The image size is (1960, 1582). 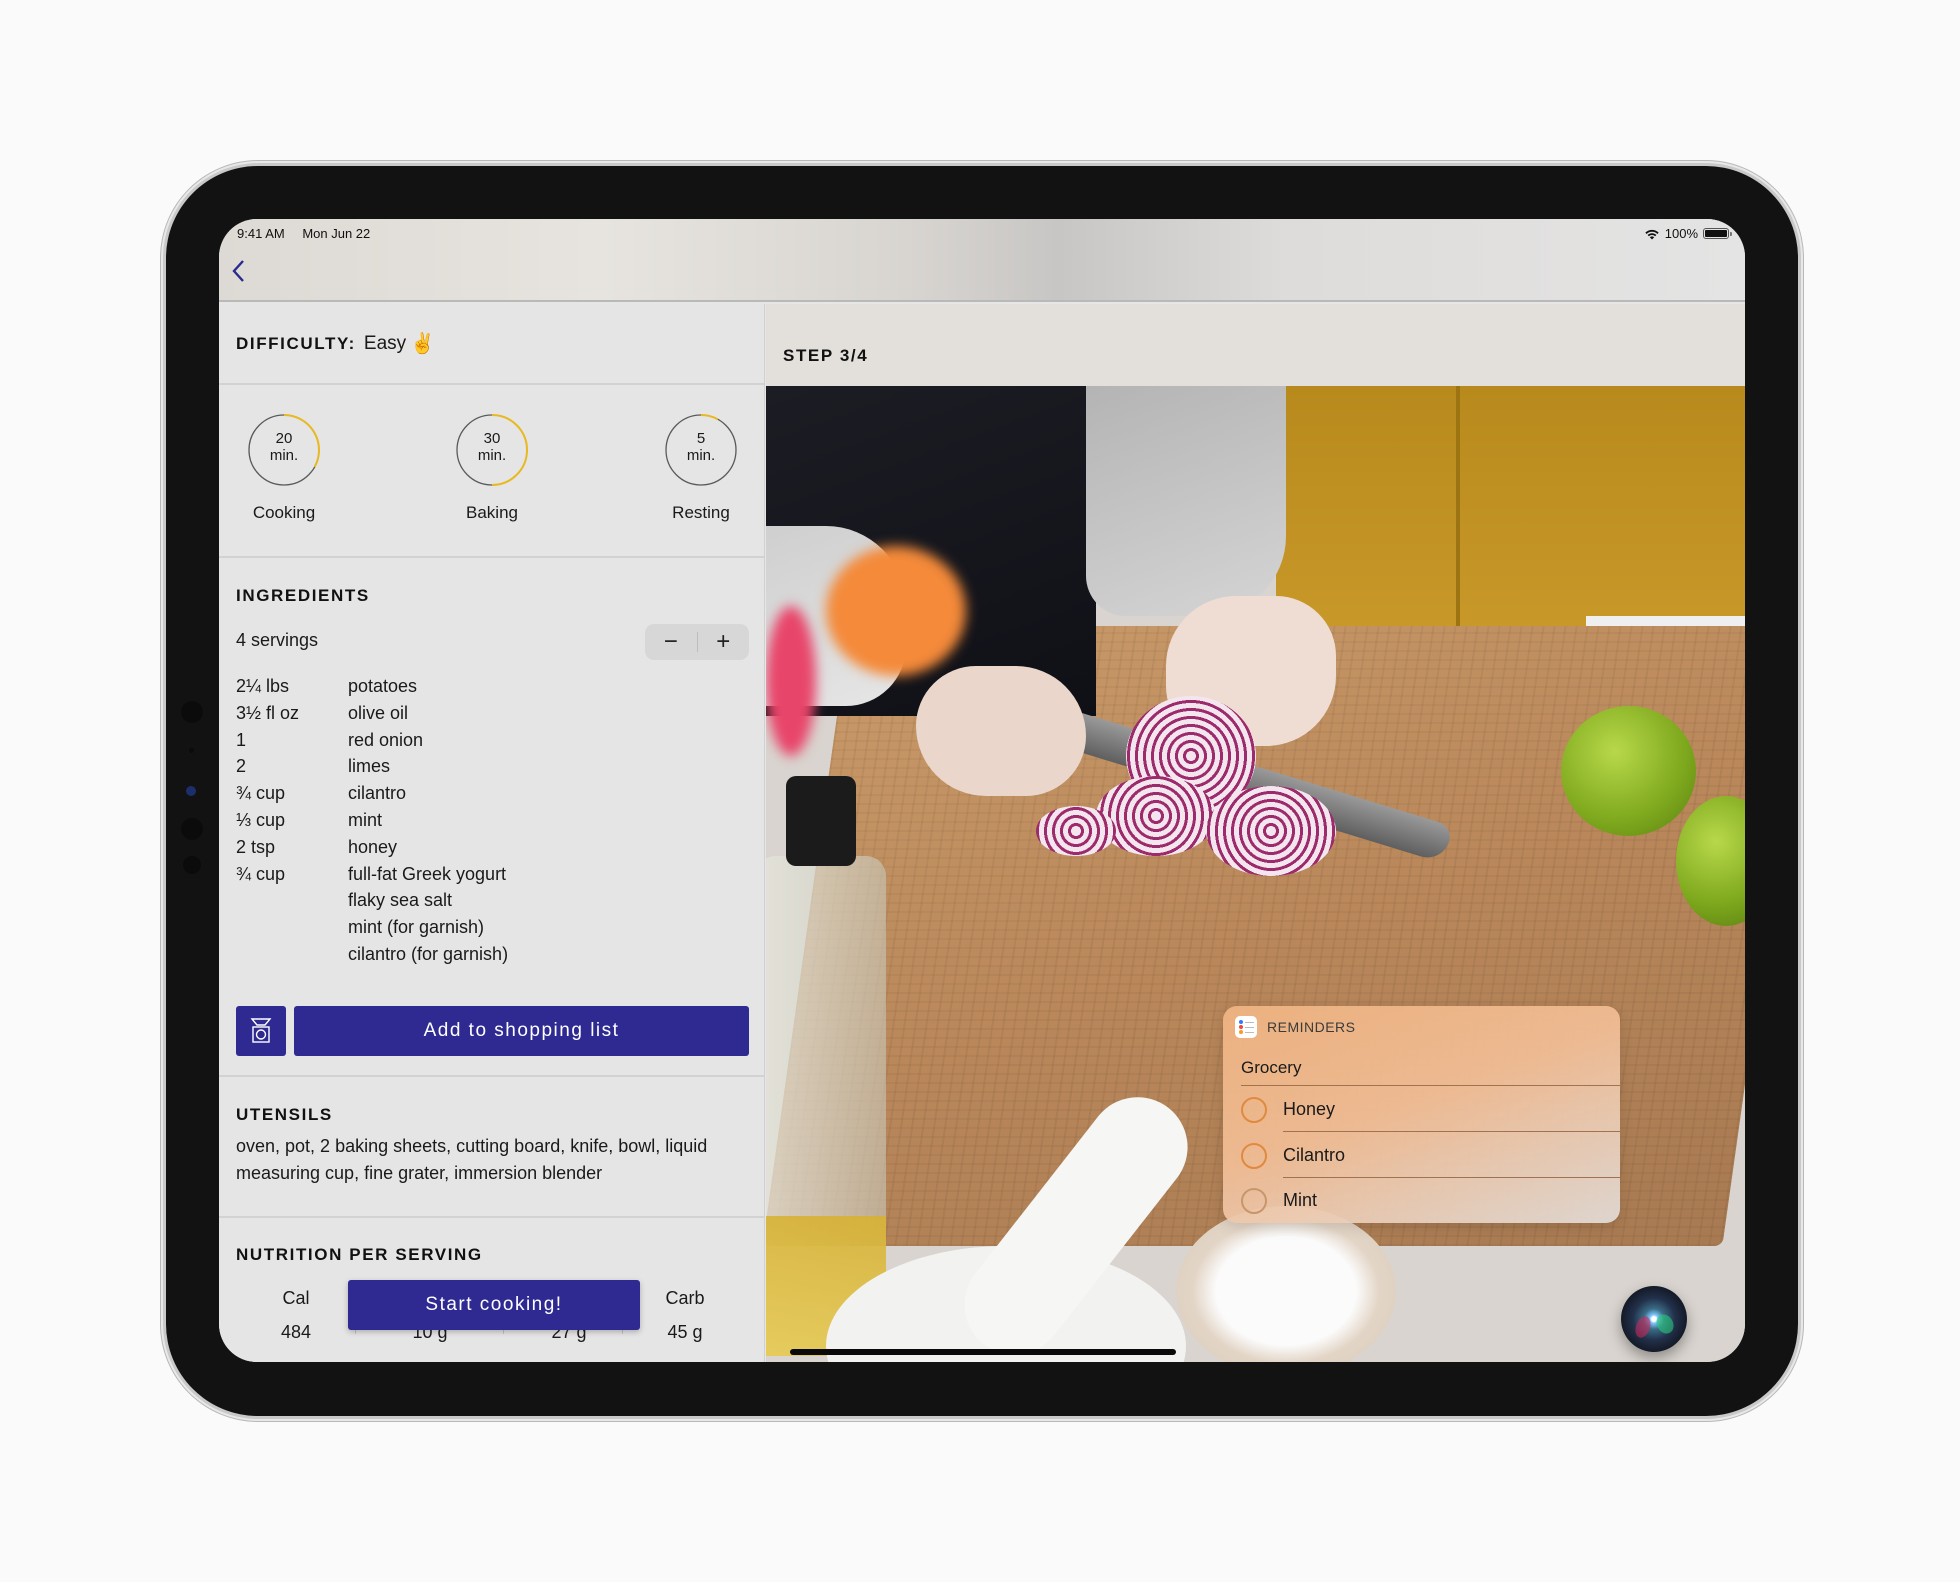 What do you see at coordinates (365, 819) in the screenshot?
I see `ingredient-name: mint` at bounding box center [365, 819].